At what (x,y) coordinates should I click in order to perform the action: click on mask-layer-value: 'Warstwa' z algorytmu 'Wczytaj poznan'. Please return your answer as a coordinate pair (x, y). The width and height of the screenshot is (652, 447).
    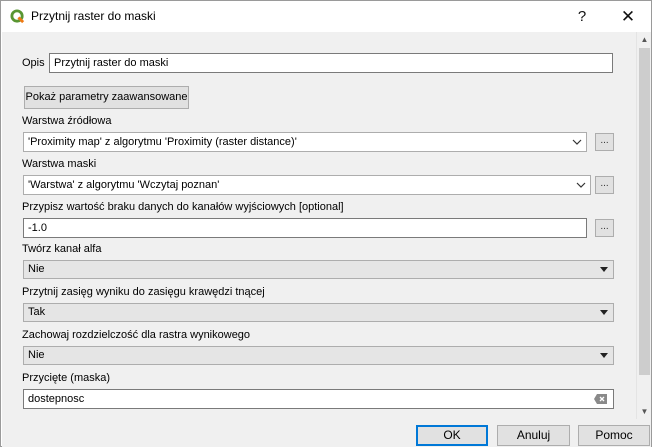
    Looking at the image, I should click on (124, 185).